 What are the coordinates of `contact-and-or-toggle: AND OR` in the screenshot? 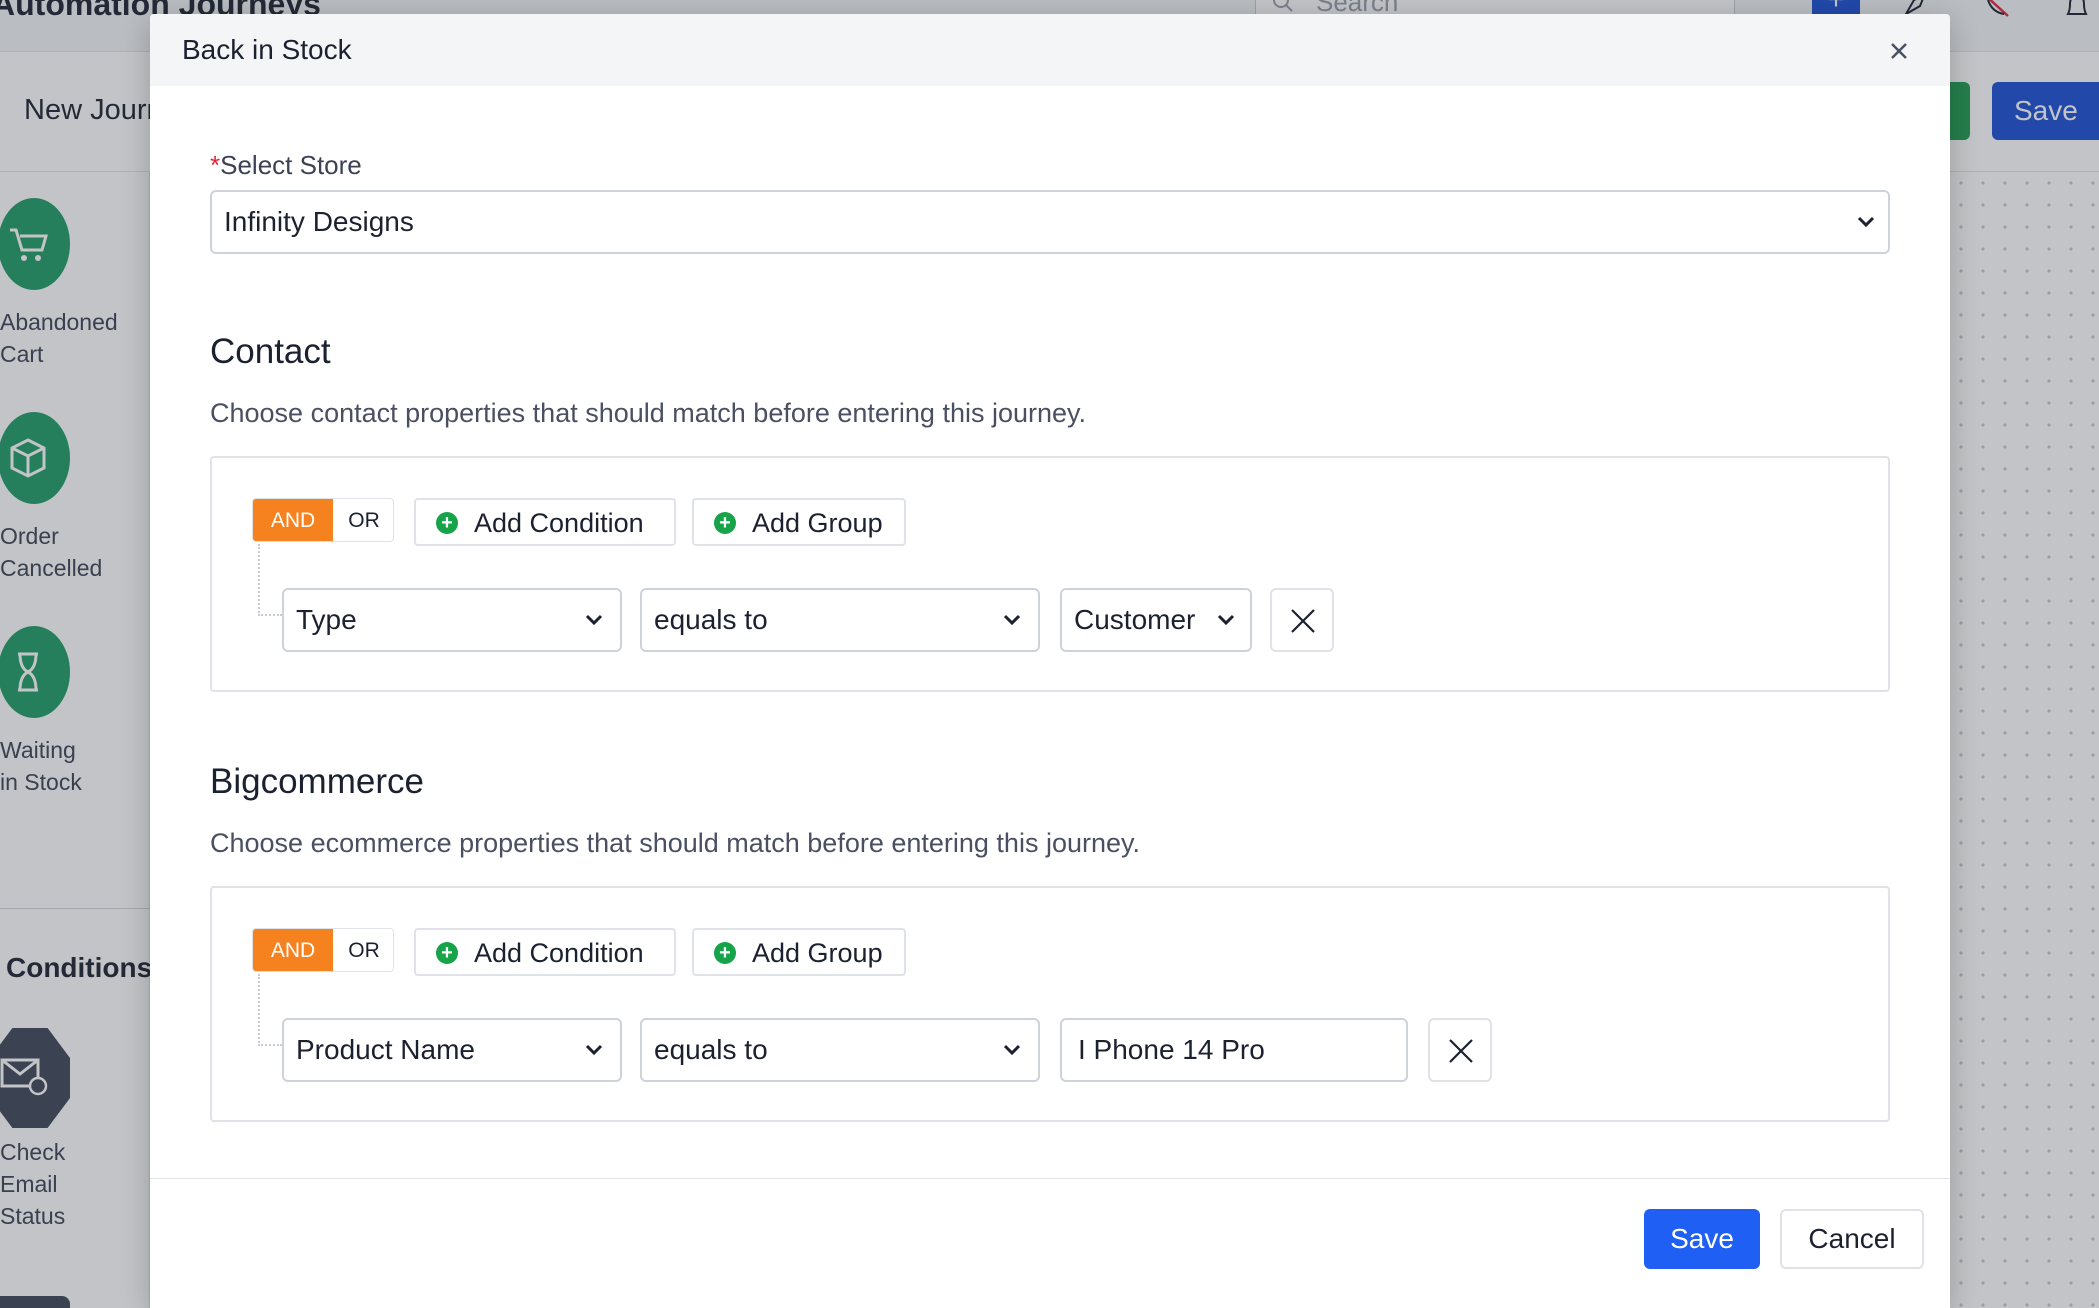 It's located at (323, 520).